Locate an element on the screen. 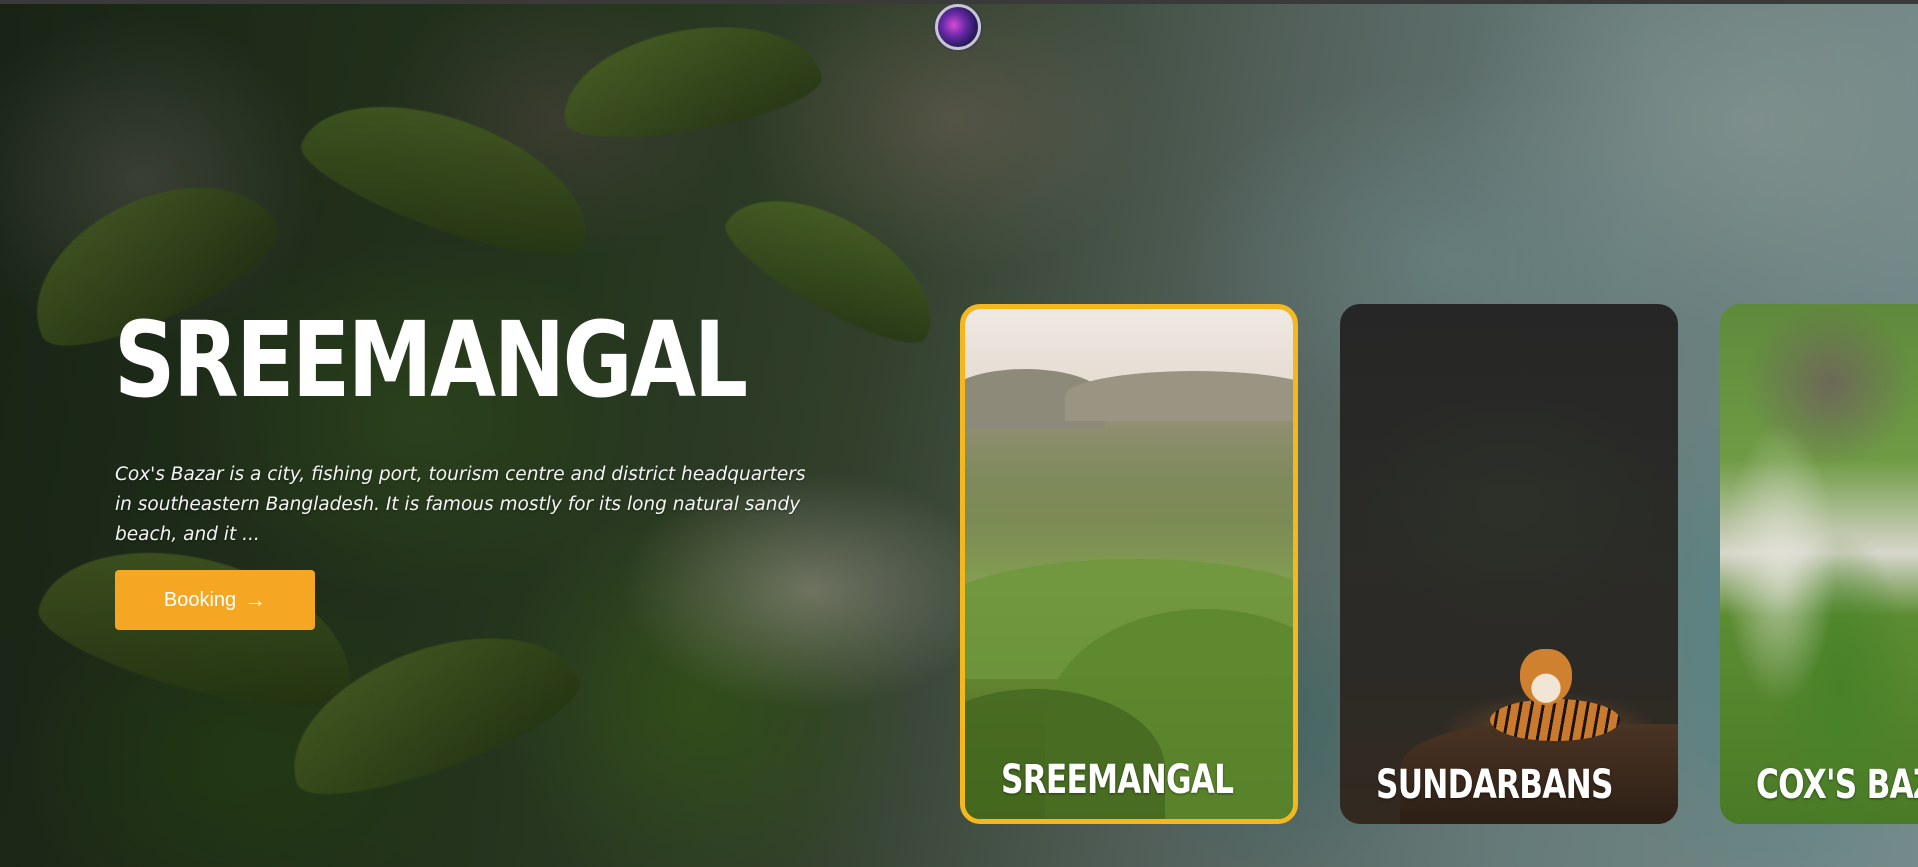  destination-card-sundarbans: SUNDARBANS is located at coordinates (1509, 564).